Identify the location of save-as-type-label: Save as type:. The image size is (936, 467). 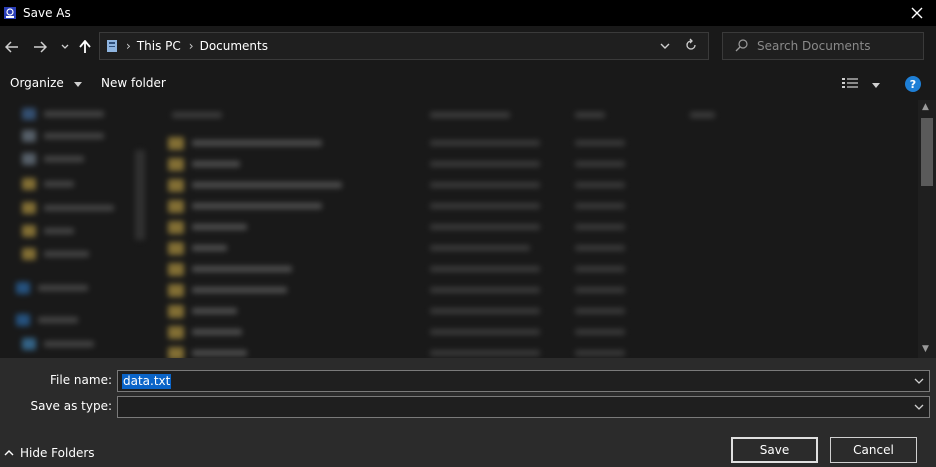
(71, 406).